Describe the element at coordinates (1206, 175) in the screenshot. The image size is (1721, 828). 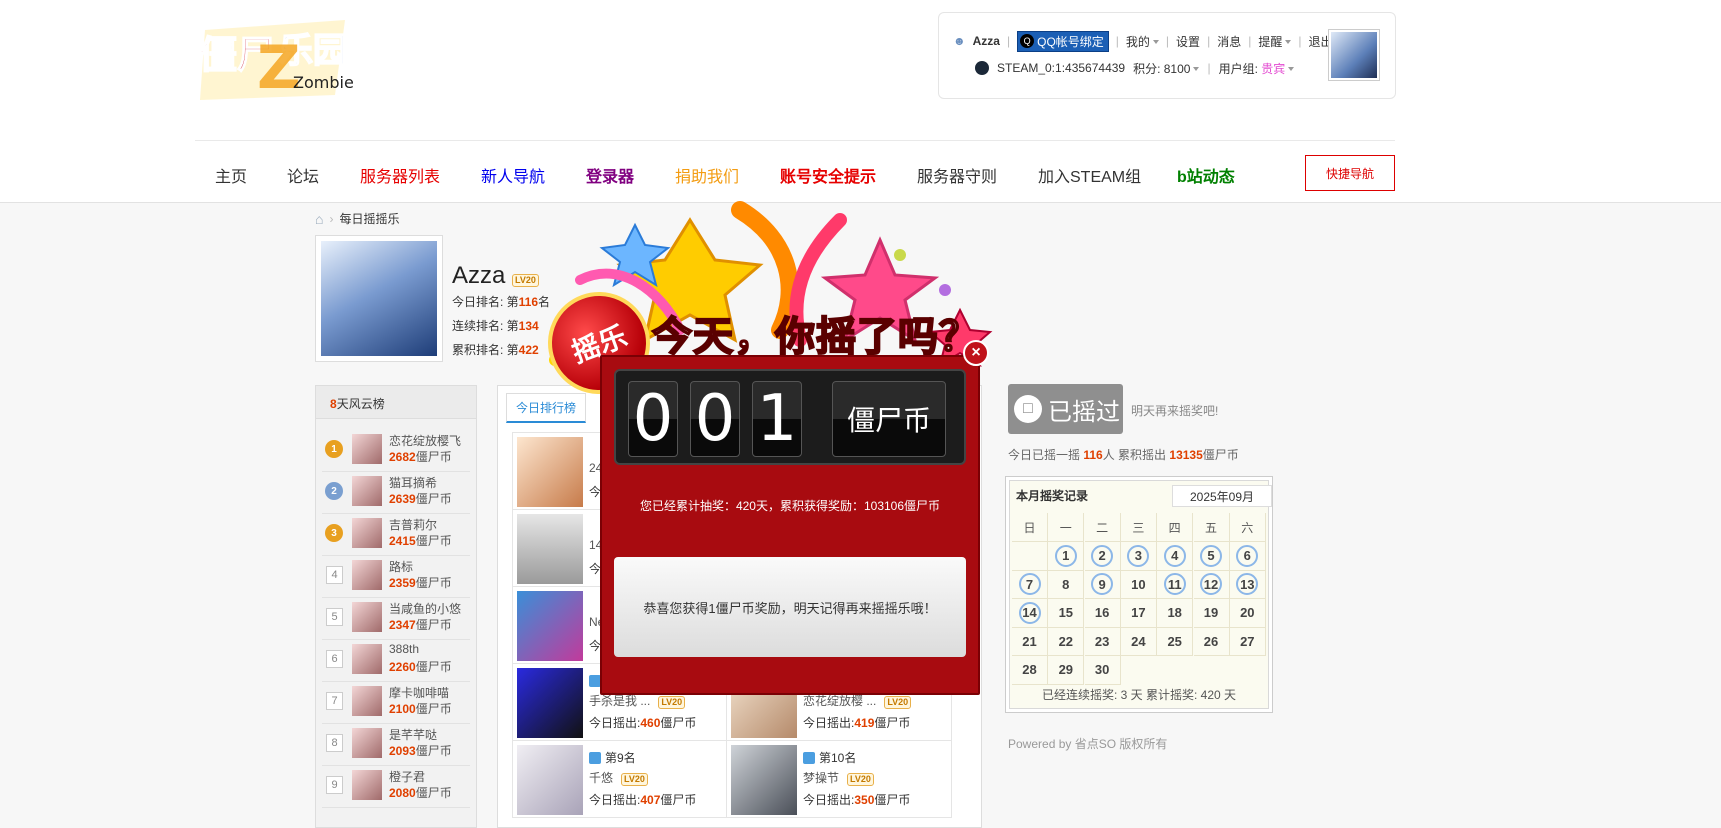
I see `nav-bilibili: b站动态` at that location.